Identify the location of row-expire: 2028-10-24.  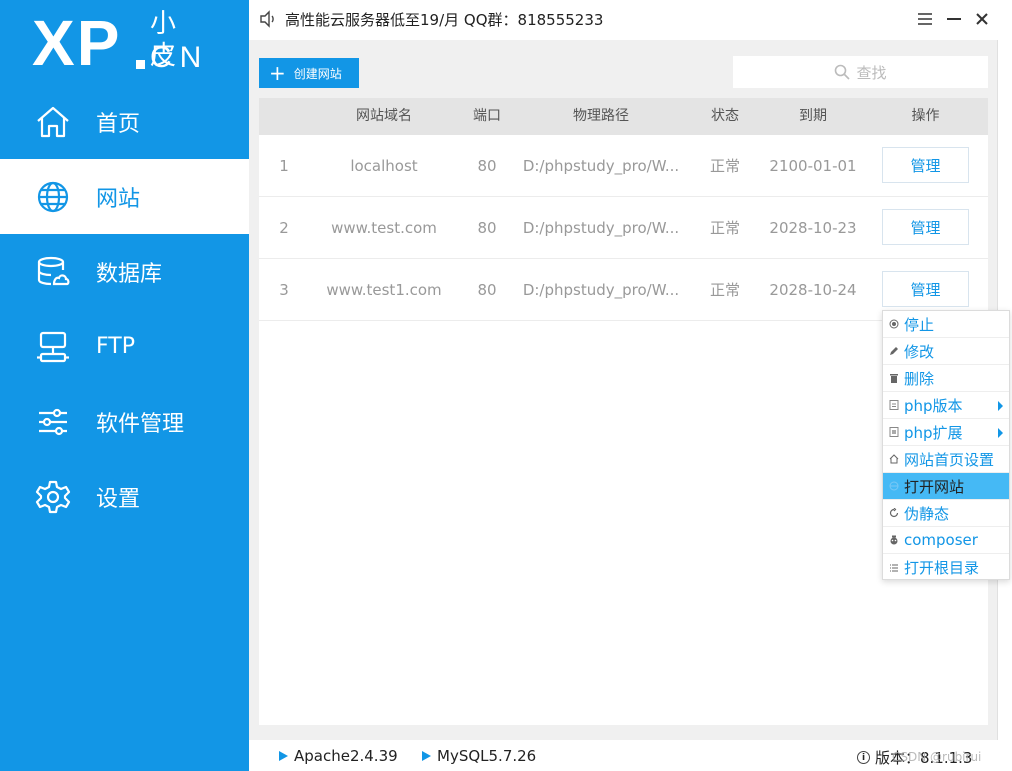
(813, 290).